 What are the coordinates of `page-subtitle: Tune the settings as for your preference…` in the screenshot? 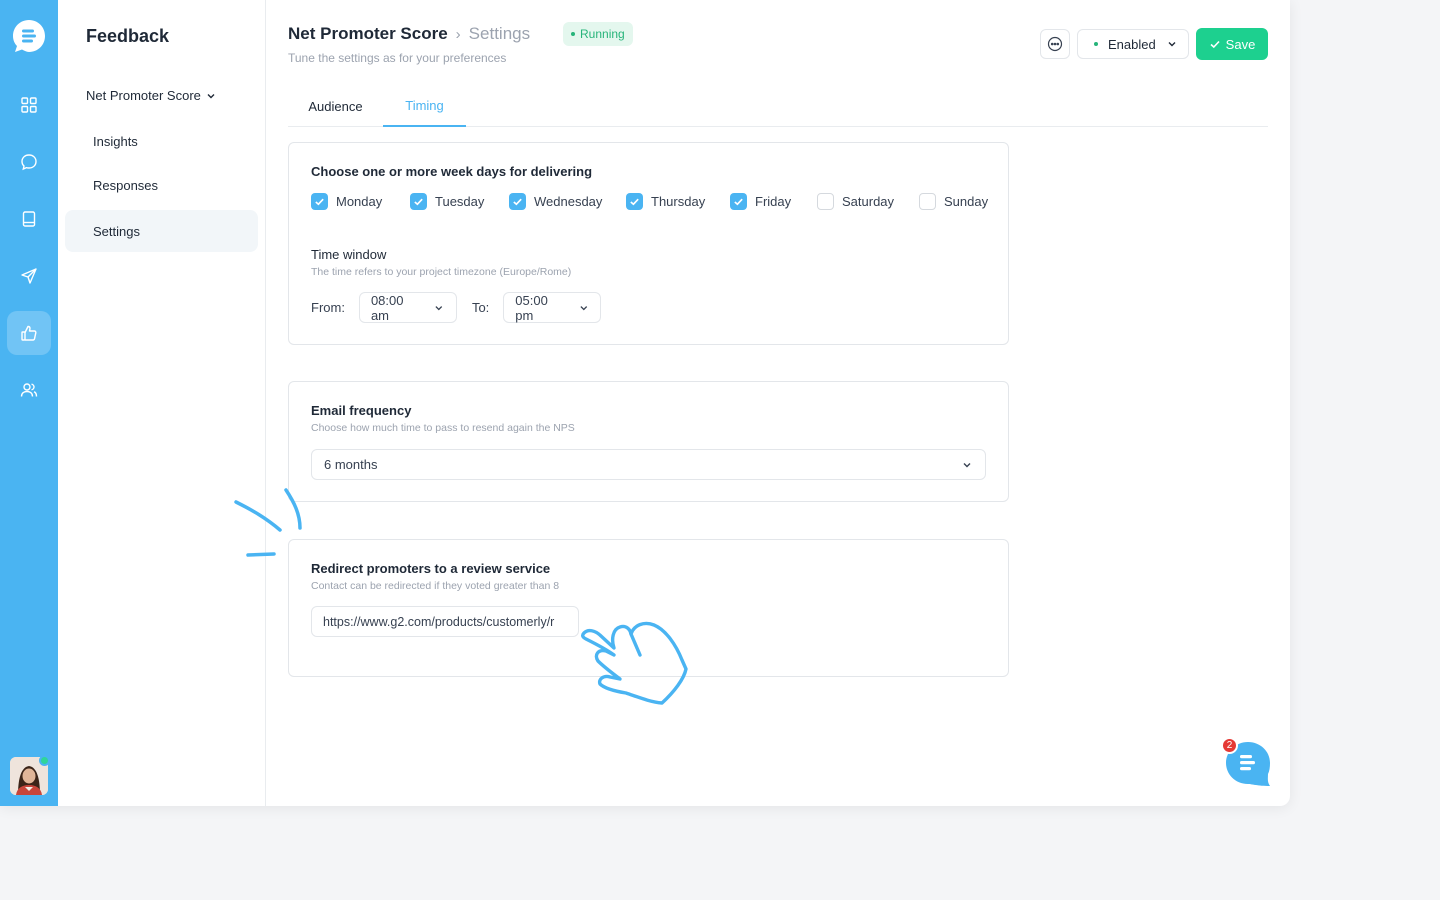 It's located at (397, 58).